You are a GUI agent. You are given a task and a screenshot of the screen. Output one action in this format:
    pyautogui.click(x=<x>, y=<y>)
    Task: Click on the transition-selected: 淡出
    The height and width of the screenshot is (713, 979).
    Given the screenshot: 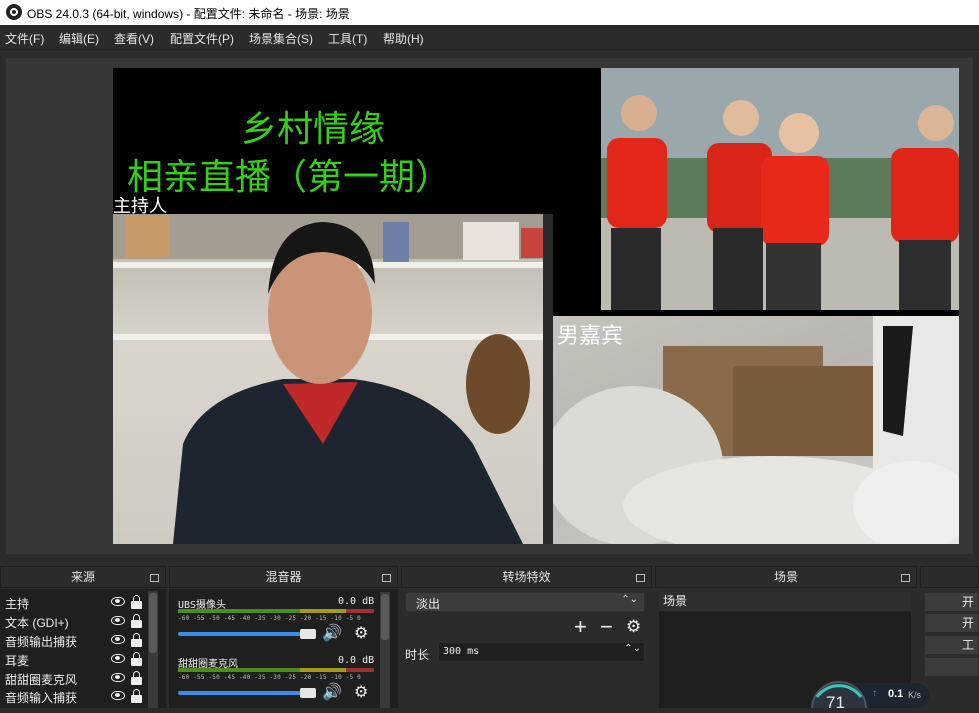 What is the action you would take?
    pyautogui.click(x=428, y=604)
    